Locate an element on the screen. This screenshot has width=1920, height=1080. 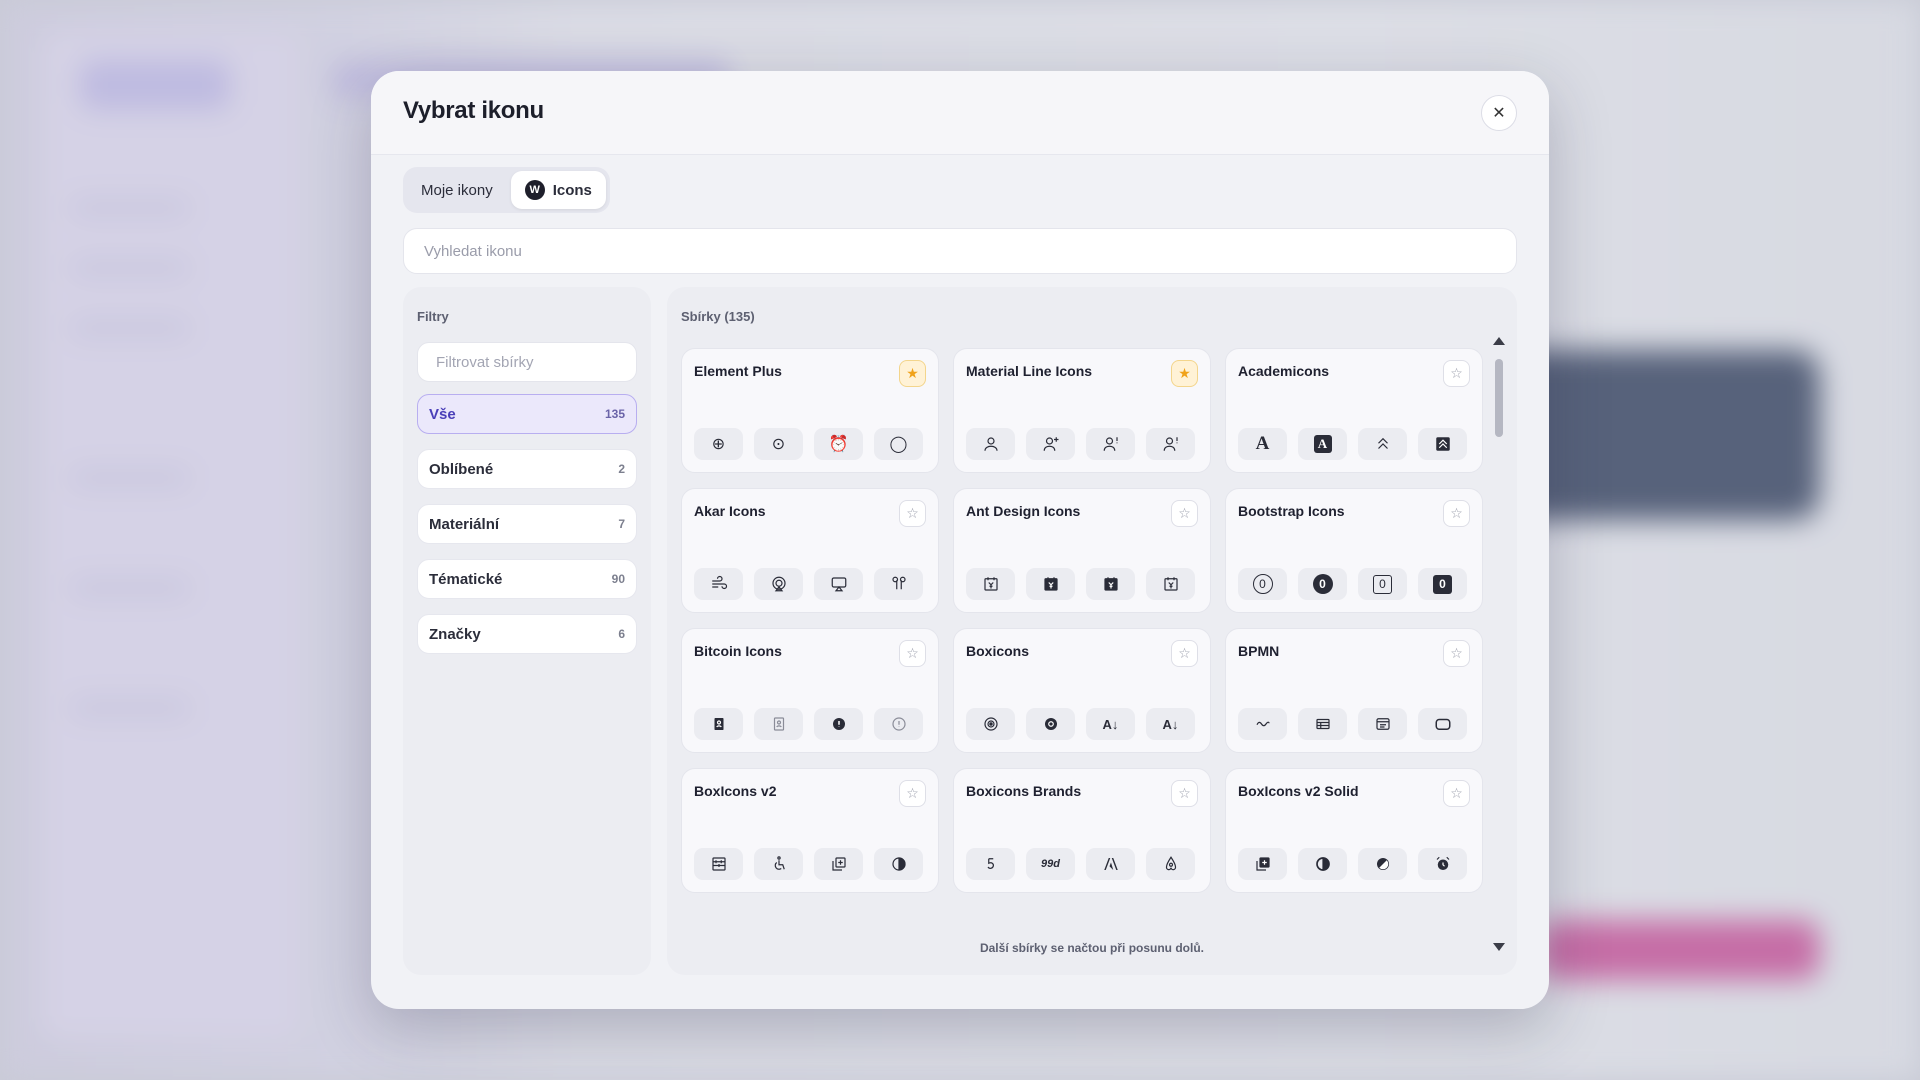
collections-scrollbar is located at coordinates (1499, 644).